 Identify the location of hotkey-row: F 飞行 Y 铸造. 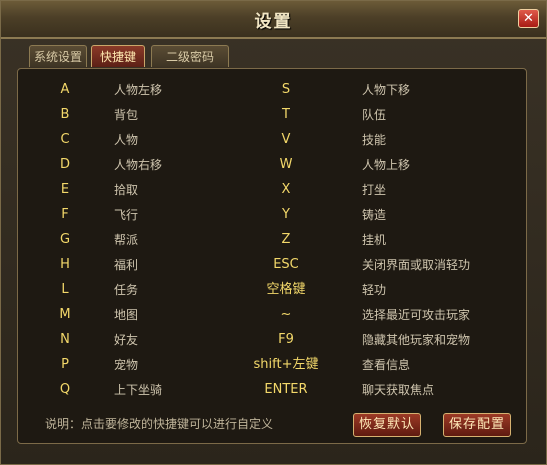
(273, 215).